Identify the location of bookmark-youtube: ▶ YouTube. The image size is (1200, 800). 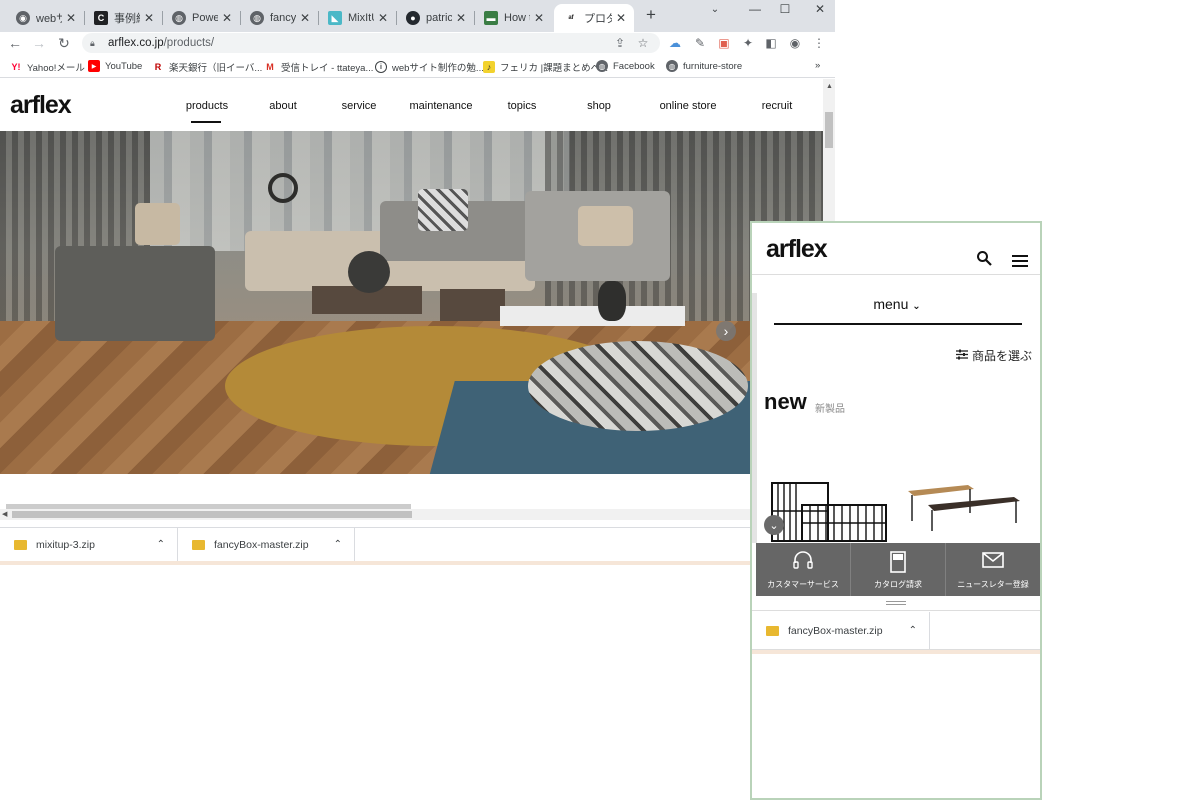
(115, 66).